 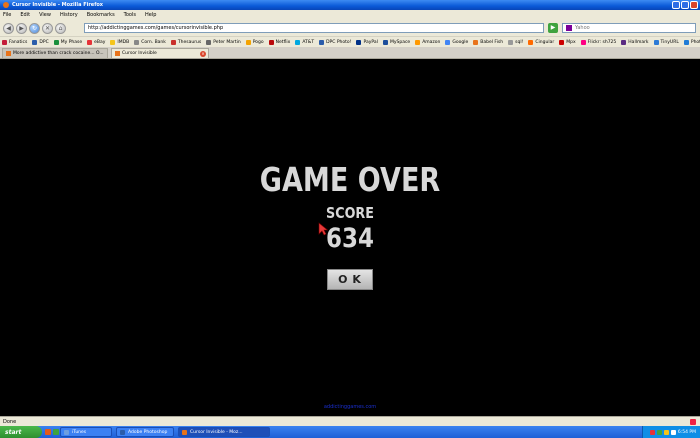 I want to click on bookmark-label: Peter Martin, so click(x=227, y=42).